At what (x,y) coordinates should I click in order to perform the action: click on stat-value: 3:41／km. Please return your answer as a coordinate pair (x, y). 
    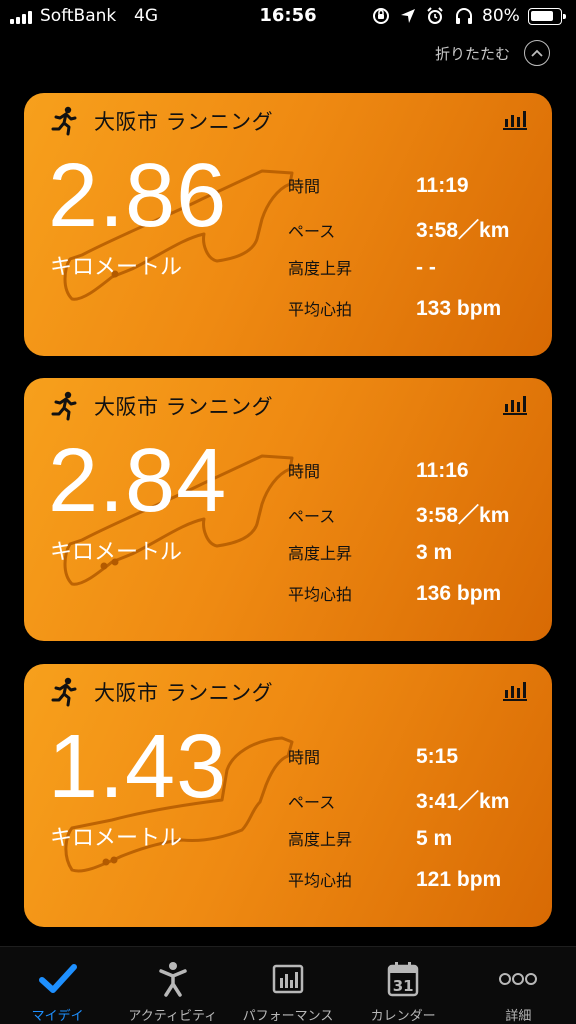
    Looking at the image, I should click on (463, 801).